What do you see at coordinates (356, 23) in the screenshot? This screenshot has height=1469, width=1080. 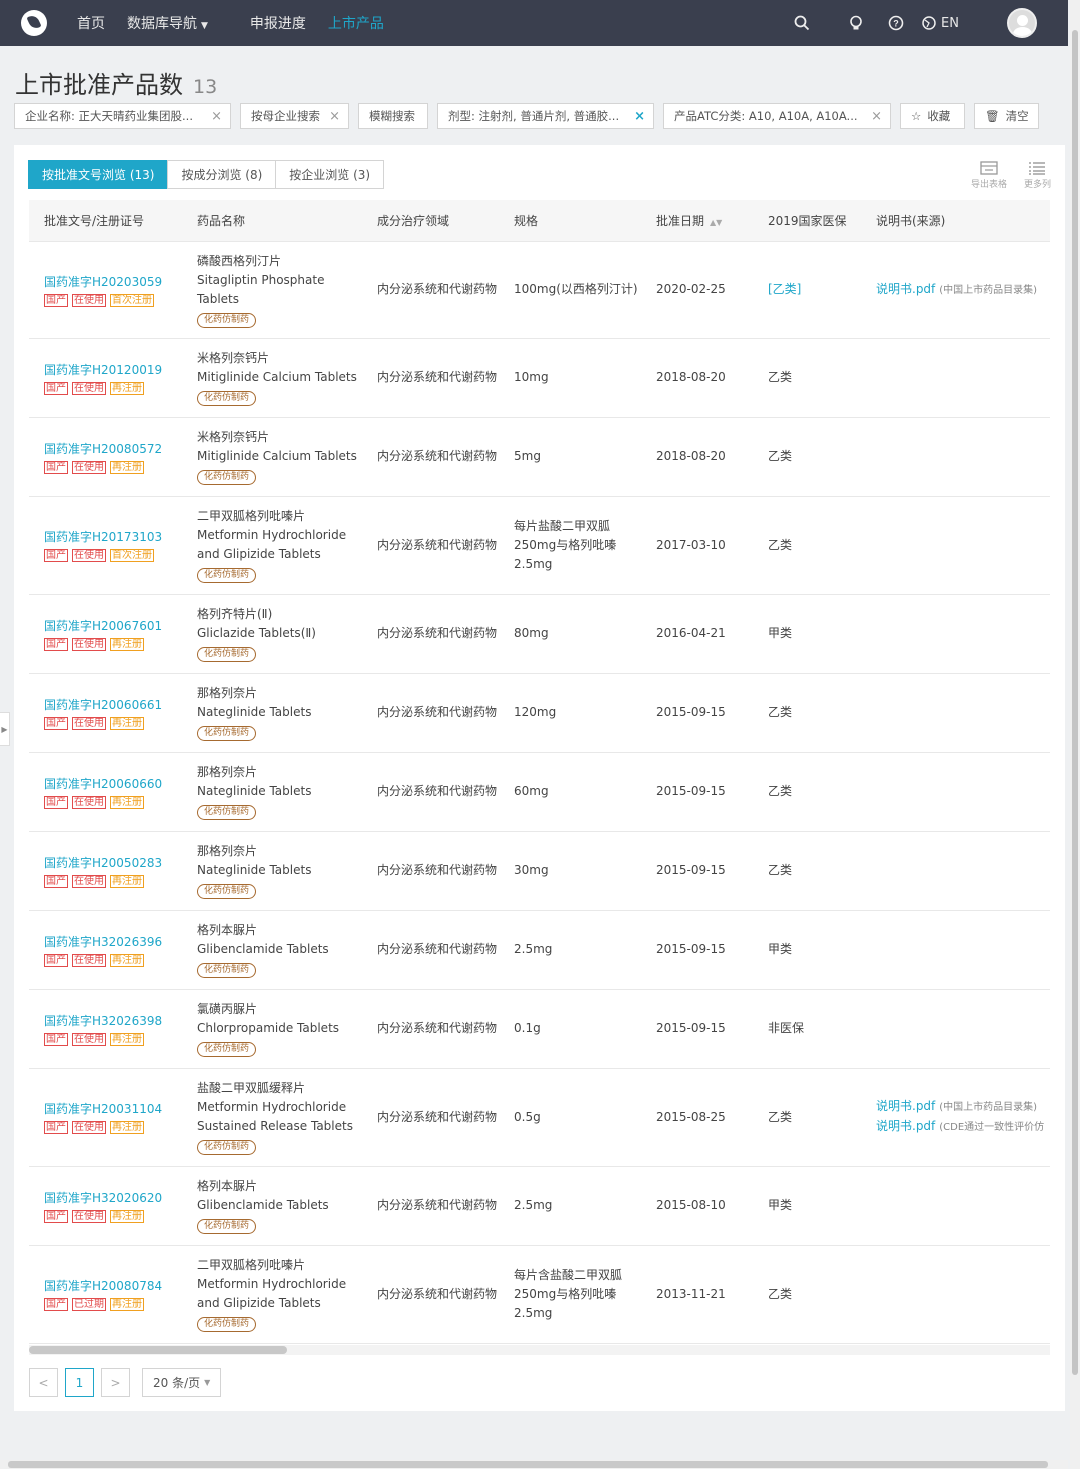 I see `nav-market-products: 上市产品` at bounding box center [356, 23].